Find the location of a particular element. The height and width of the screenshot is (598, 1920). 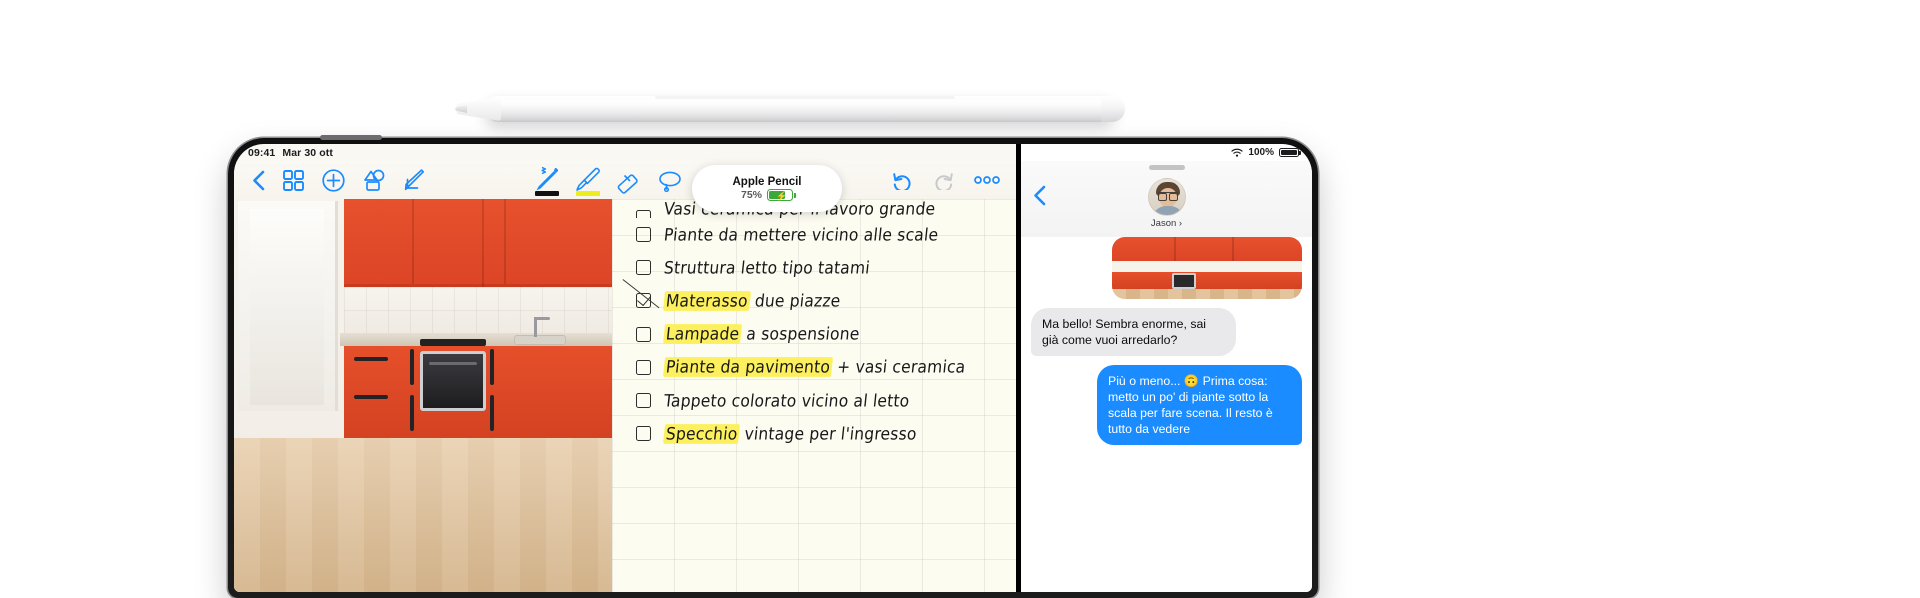

checklist-text: Struttura letto tipo tatami is located at coordinates (766, 267).